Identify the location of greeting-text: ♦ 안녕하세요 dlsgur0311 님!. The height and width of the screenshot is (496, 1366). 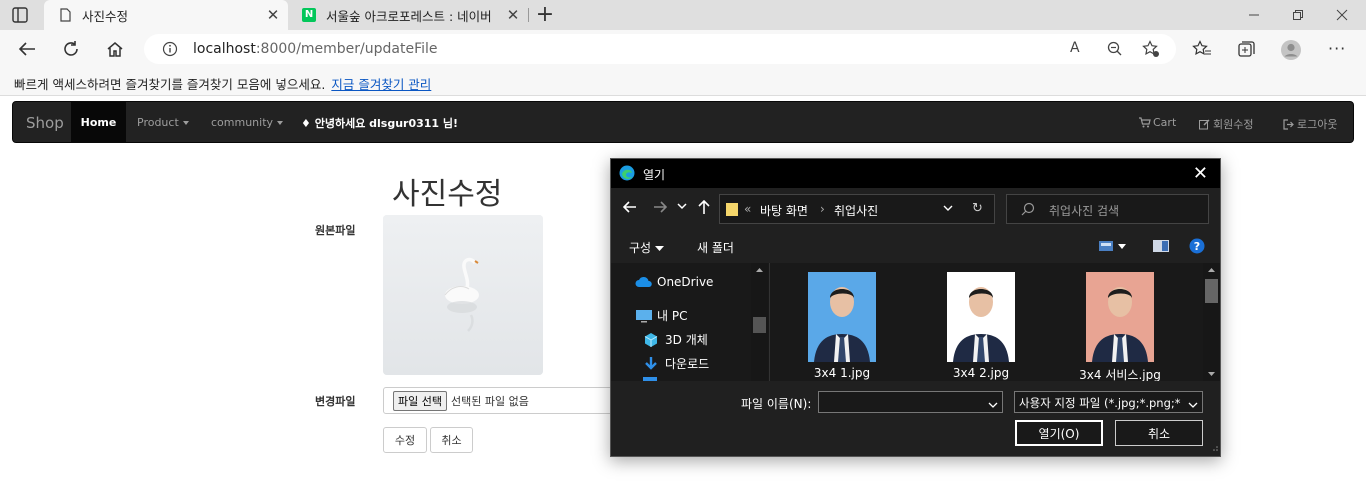
(380, 123).